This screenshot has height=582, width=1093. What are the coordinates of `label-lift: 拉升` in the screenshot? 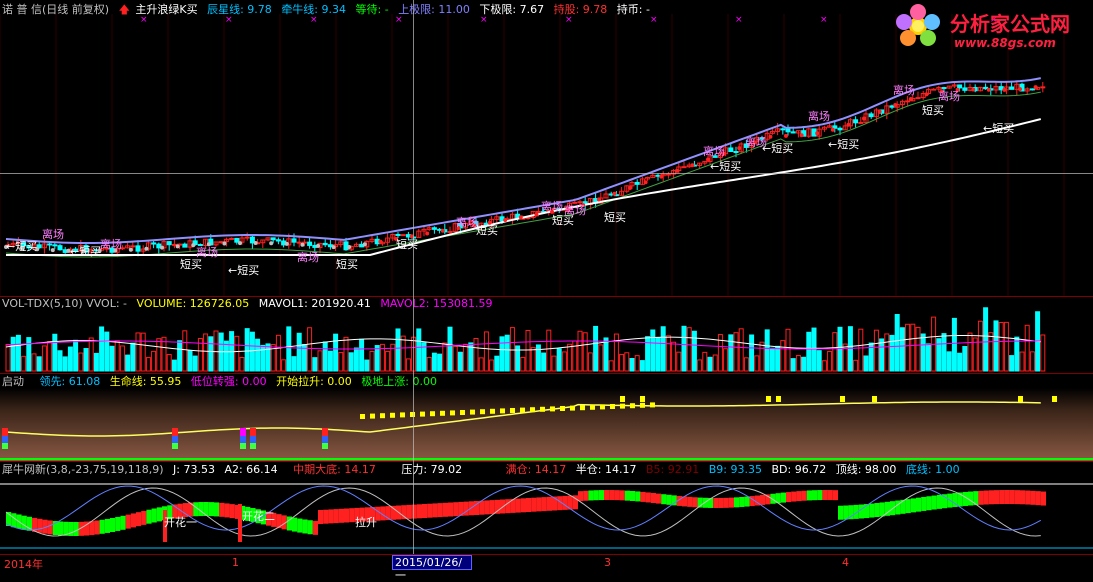 It's located at (366, 522).